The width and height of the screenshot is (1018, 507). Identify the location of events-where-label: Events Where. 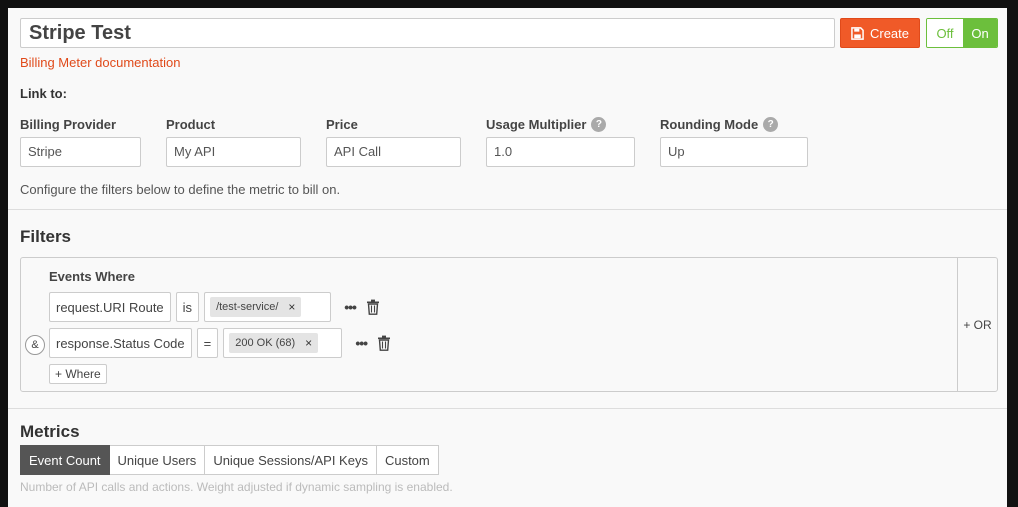
(92, 276).